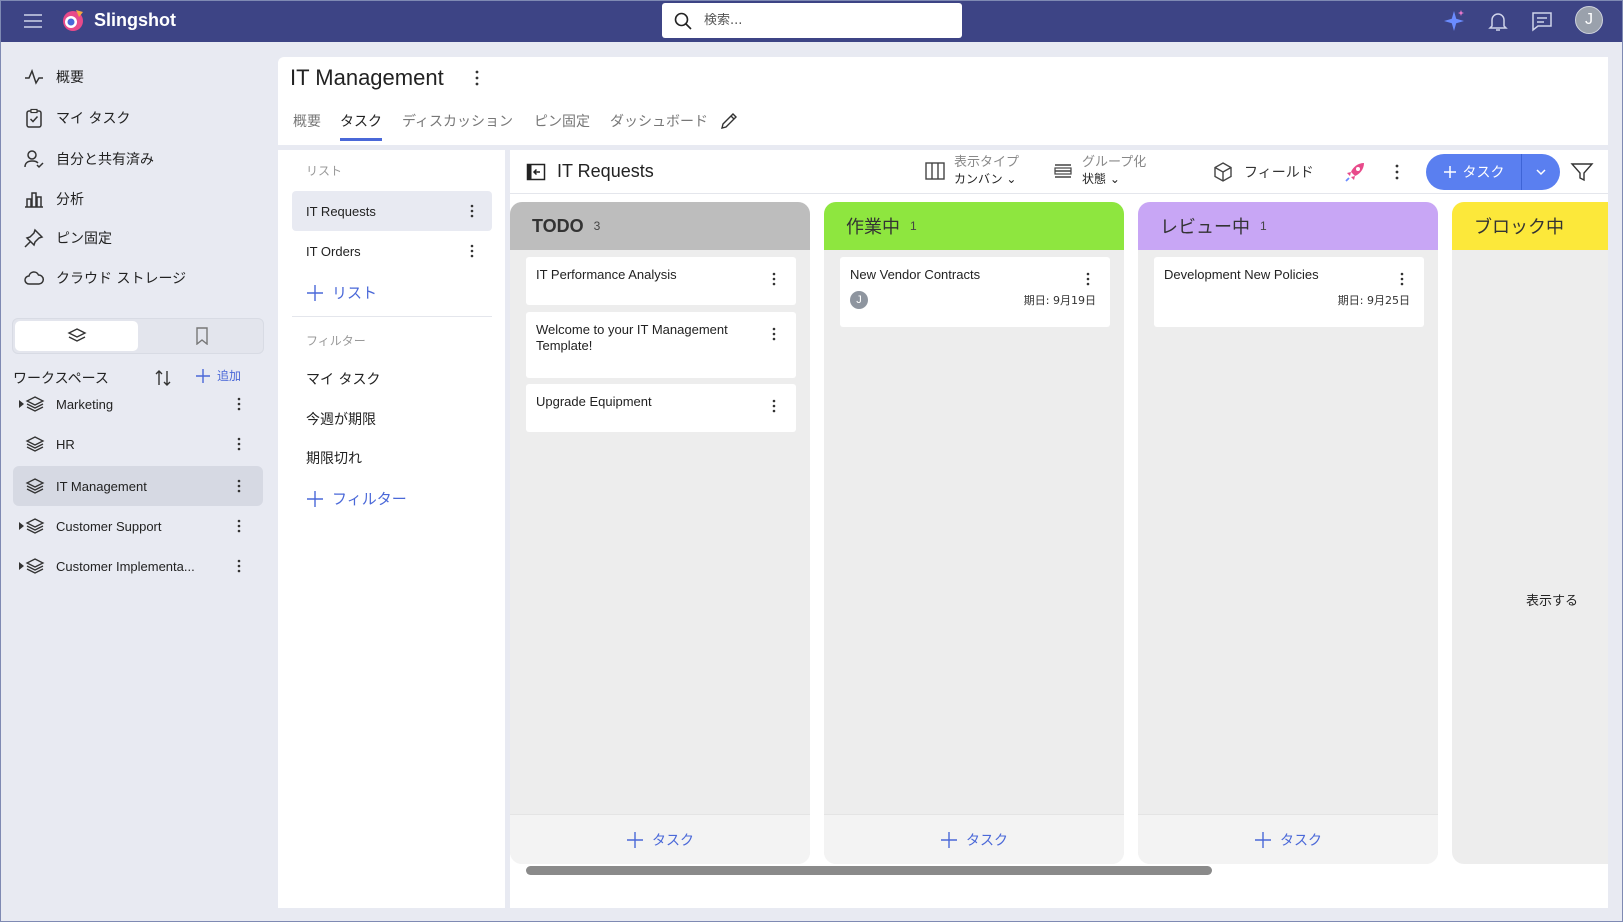 This screenshot has width=1623, height=922. I want to click on top-bar: Slingshot J, so click(811, 21).